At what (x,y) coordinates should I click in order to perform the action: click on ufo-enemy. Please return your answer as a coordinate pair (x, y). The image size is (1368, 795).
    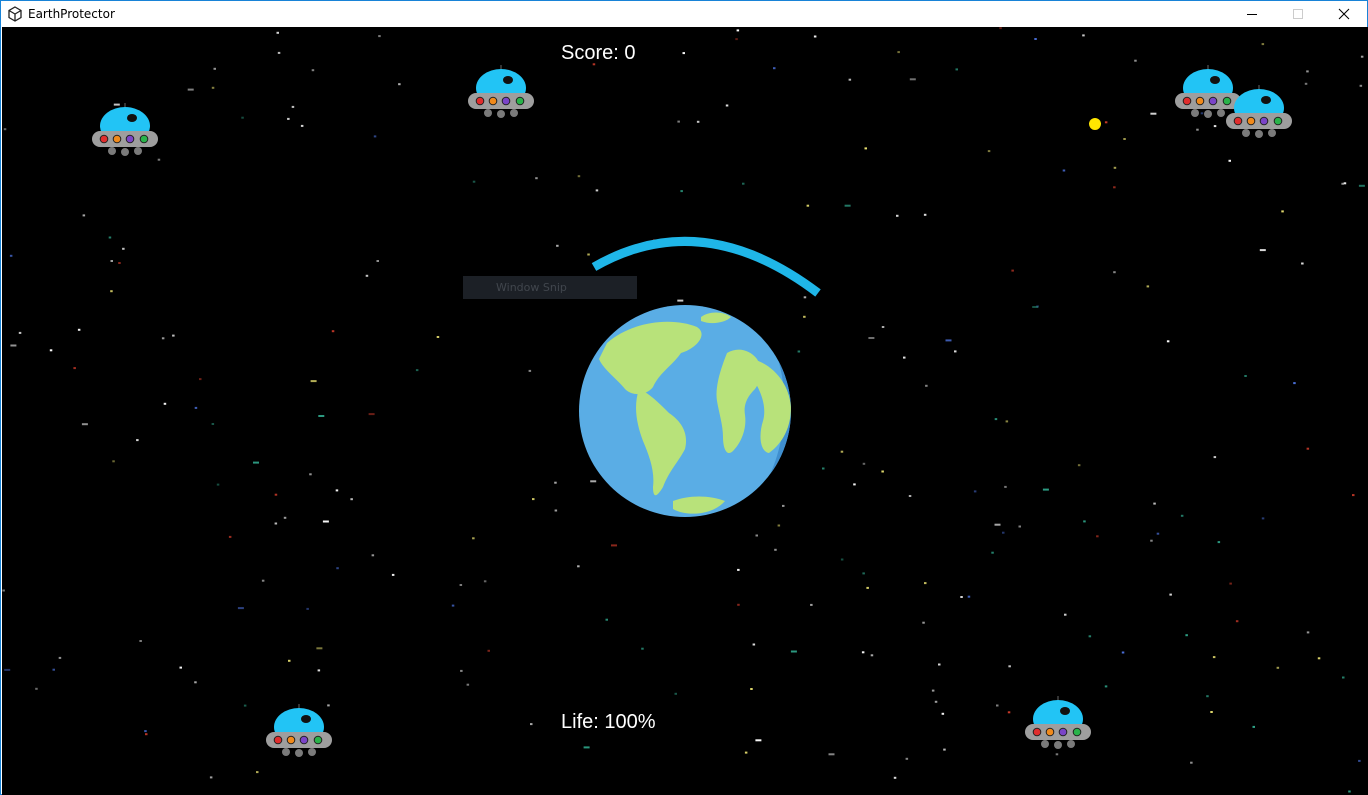
    Looking at the image, I should click on (125, 129).